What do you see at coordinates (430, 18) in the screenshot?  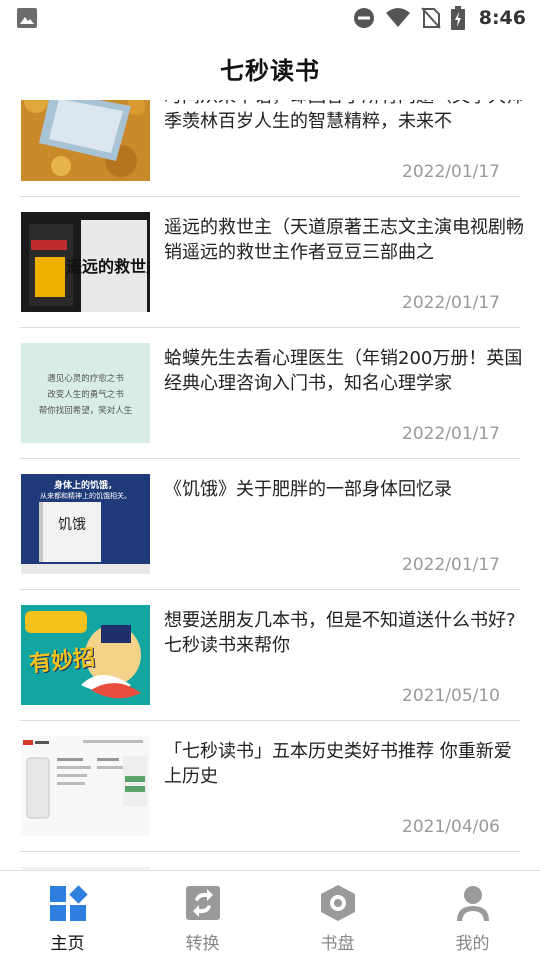 I see `no-sim-icon` at bounding box center [430, 18].